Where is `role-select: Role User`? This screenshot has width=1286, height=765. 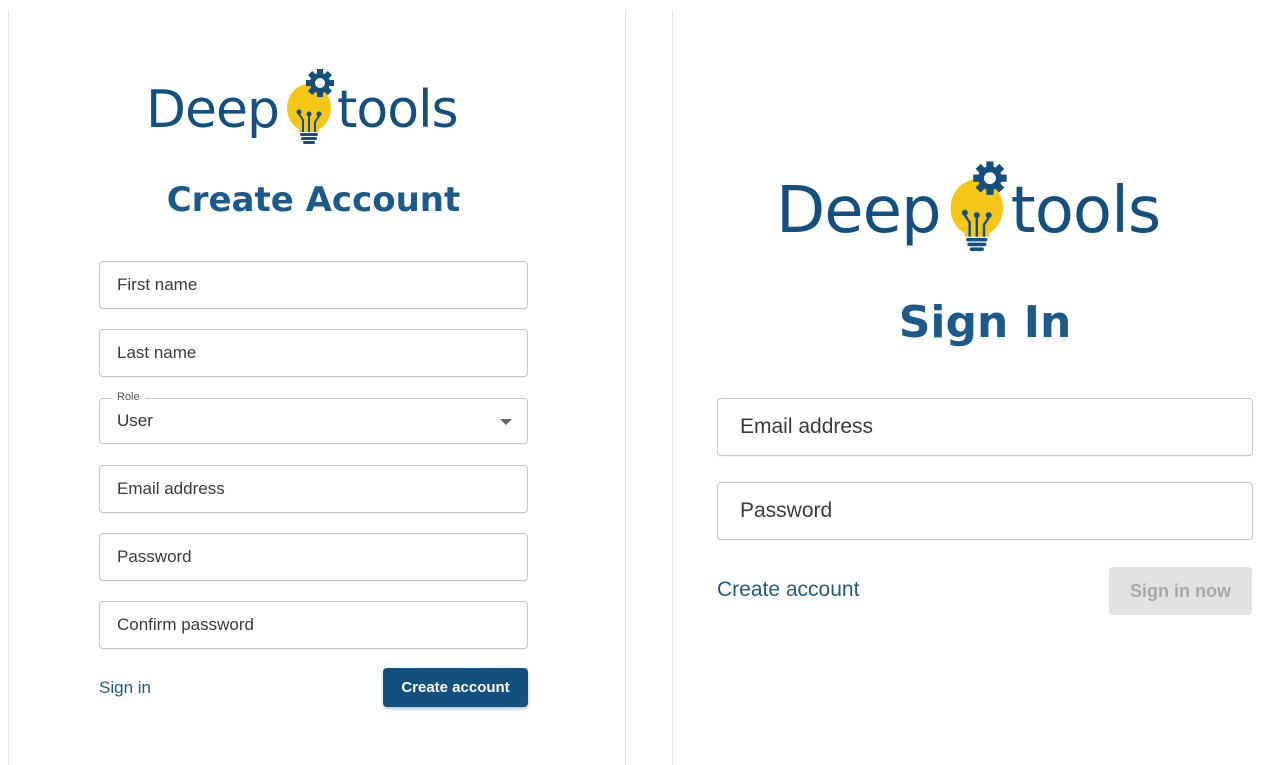 role-select: Role User is located at coordinates (313, 417).